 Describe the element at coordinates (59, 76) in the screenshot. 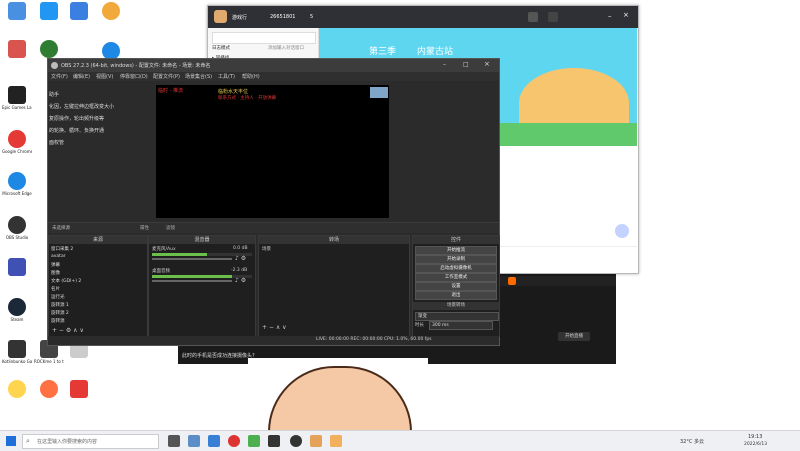

I see `menu-file: 文件(F)` at that location.